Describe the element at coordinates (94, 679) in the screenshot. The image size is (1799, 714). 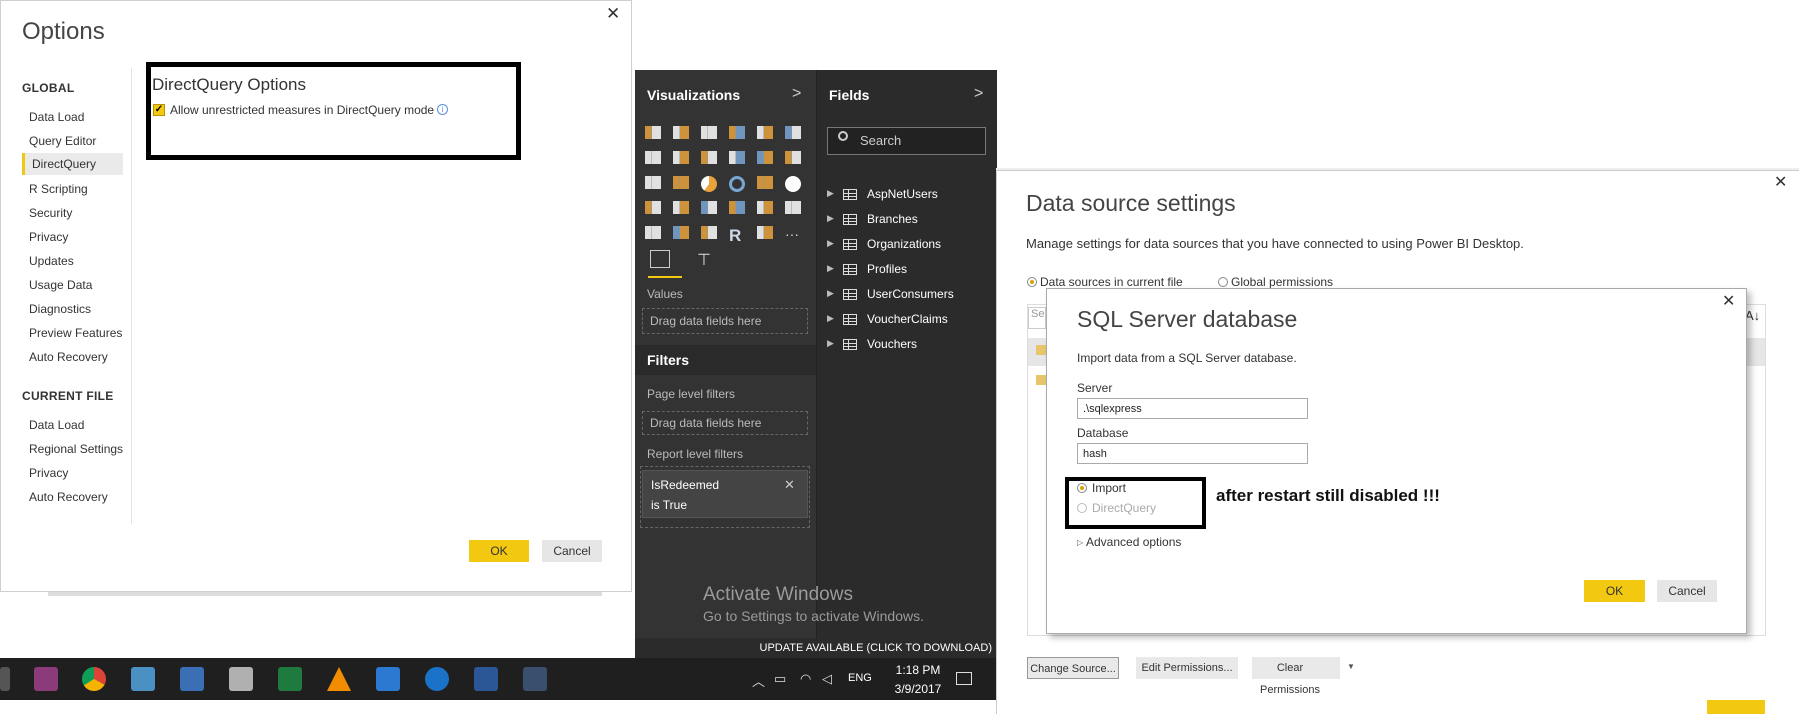
I see `chrome-icon` at that location.